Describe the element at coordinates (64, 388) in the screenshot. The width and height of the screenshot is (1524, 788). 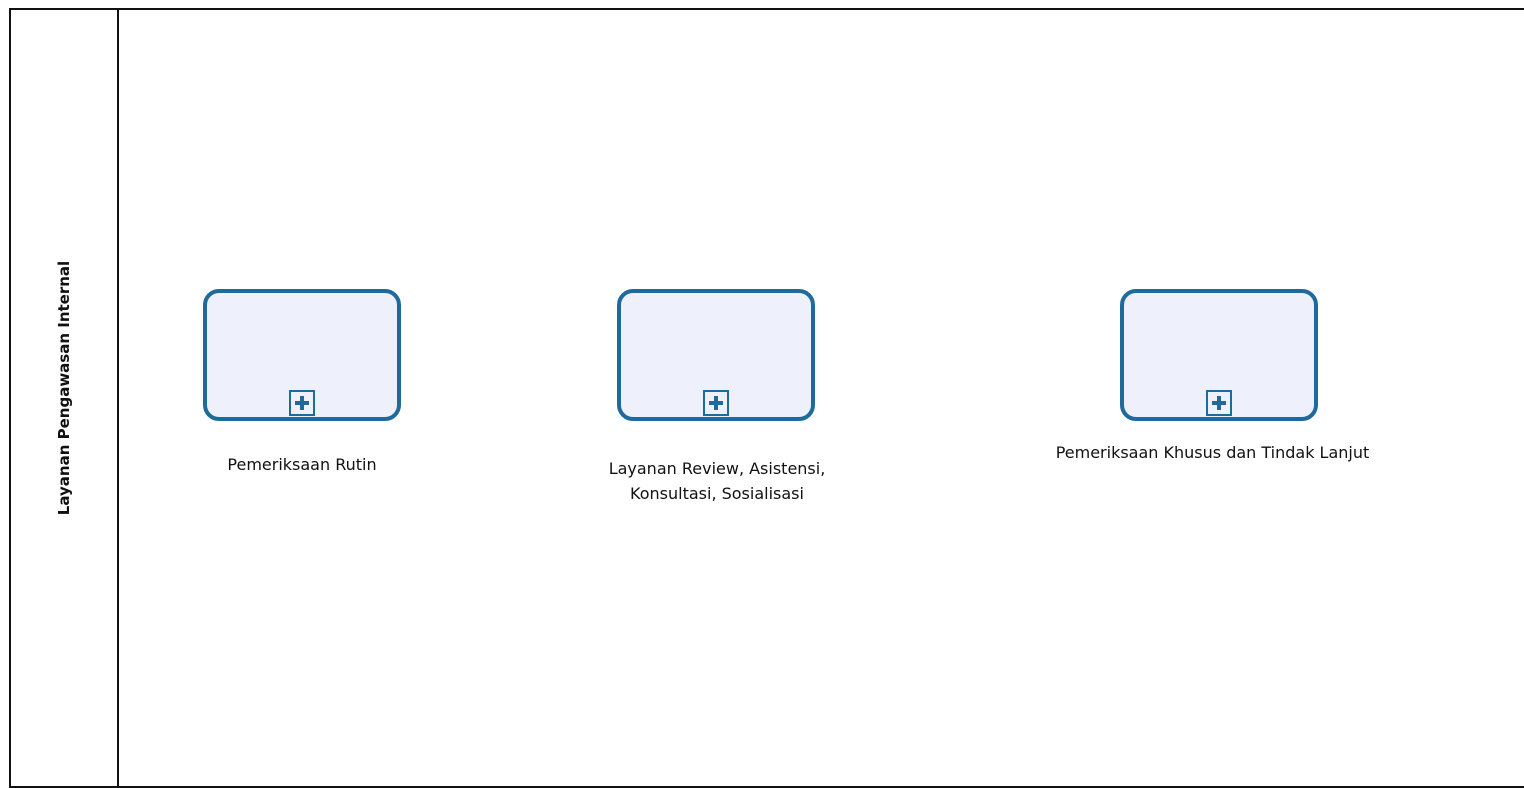
I see `lane-label: Layanan Pengawasan Internal` at that location.